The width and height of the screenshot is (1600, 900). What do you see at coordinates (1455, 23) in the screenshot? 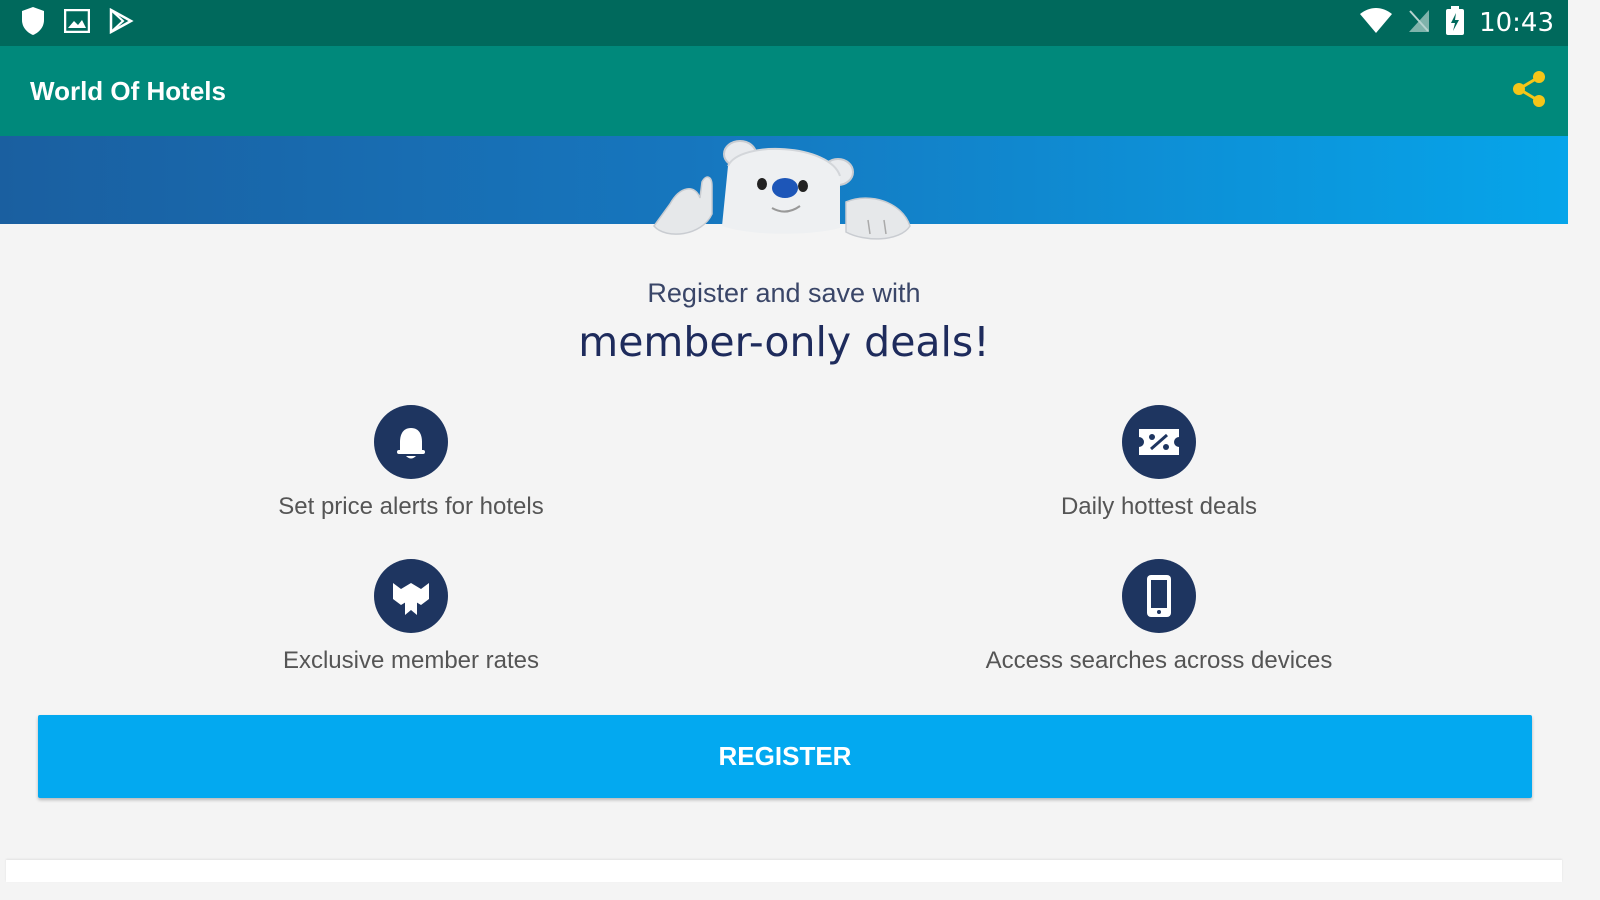
I see `battery-icon` at bounding box center [1455, 23].